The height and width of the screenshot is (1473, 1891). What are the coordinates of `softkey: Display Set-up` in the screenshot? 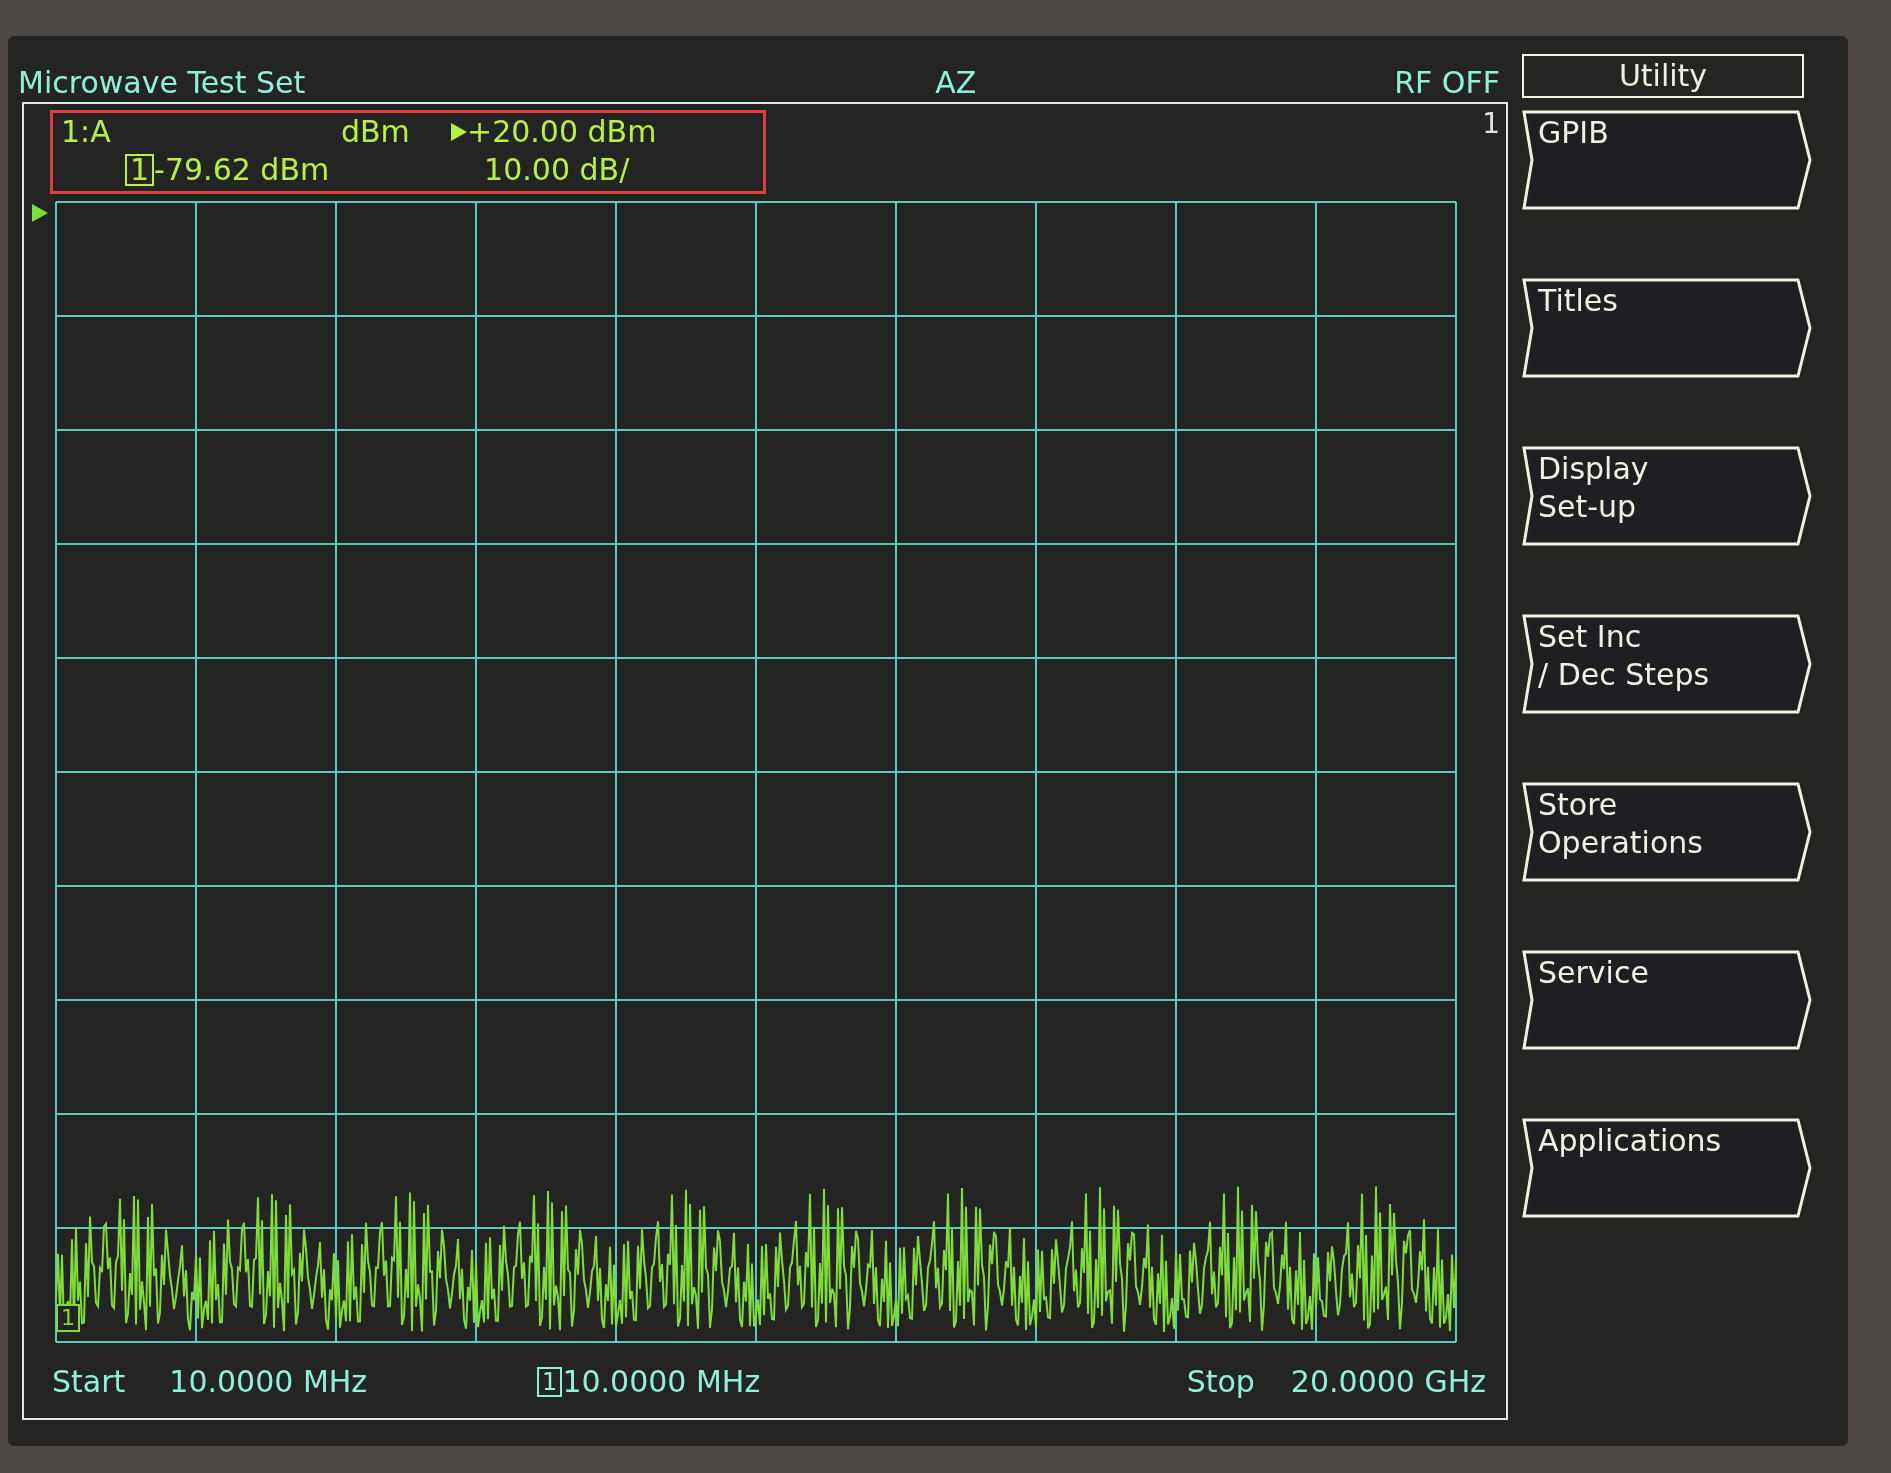 It's located at (1667, 496).